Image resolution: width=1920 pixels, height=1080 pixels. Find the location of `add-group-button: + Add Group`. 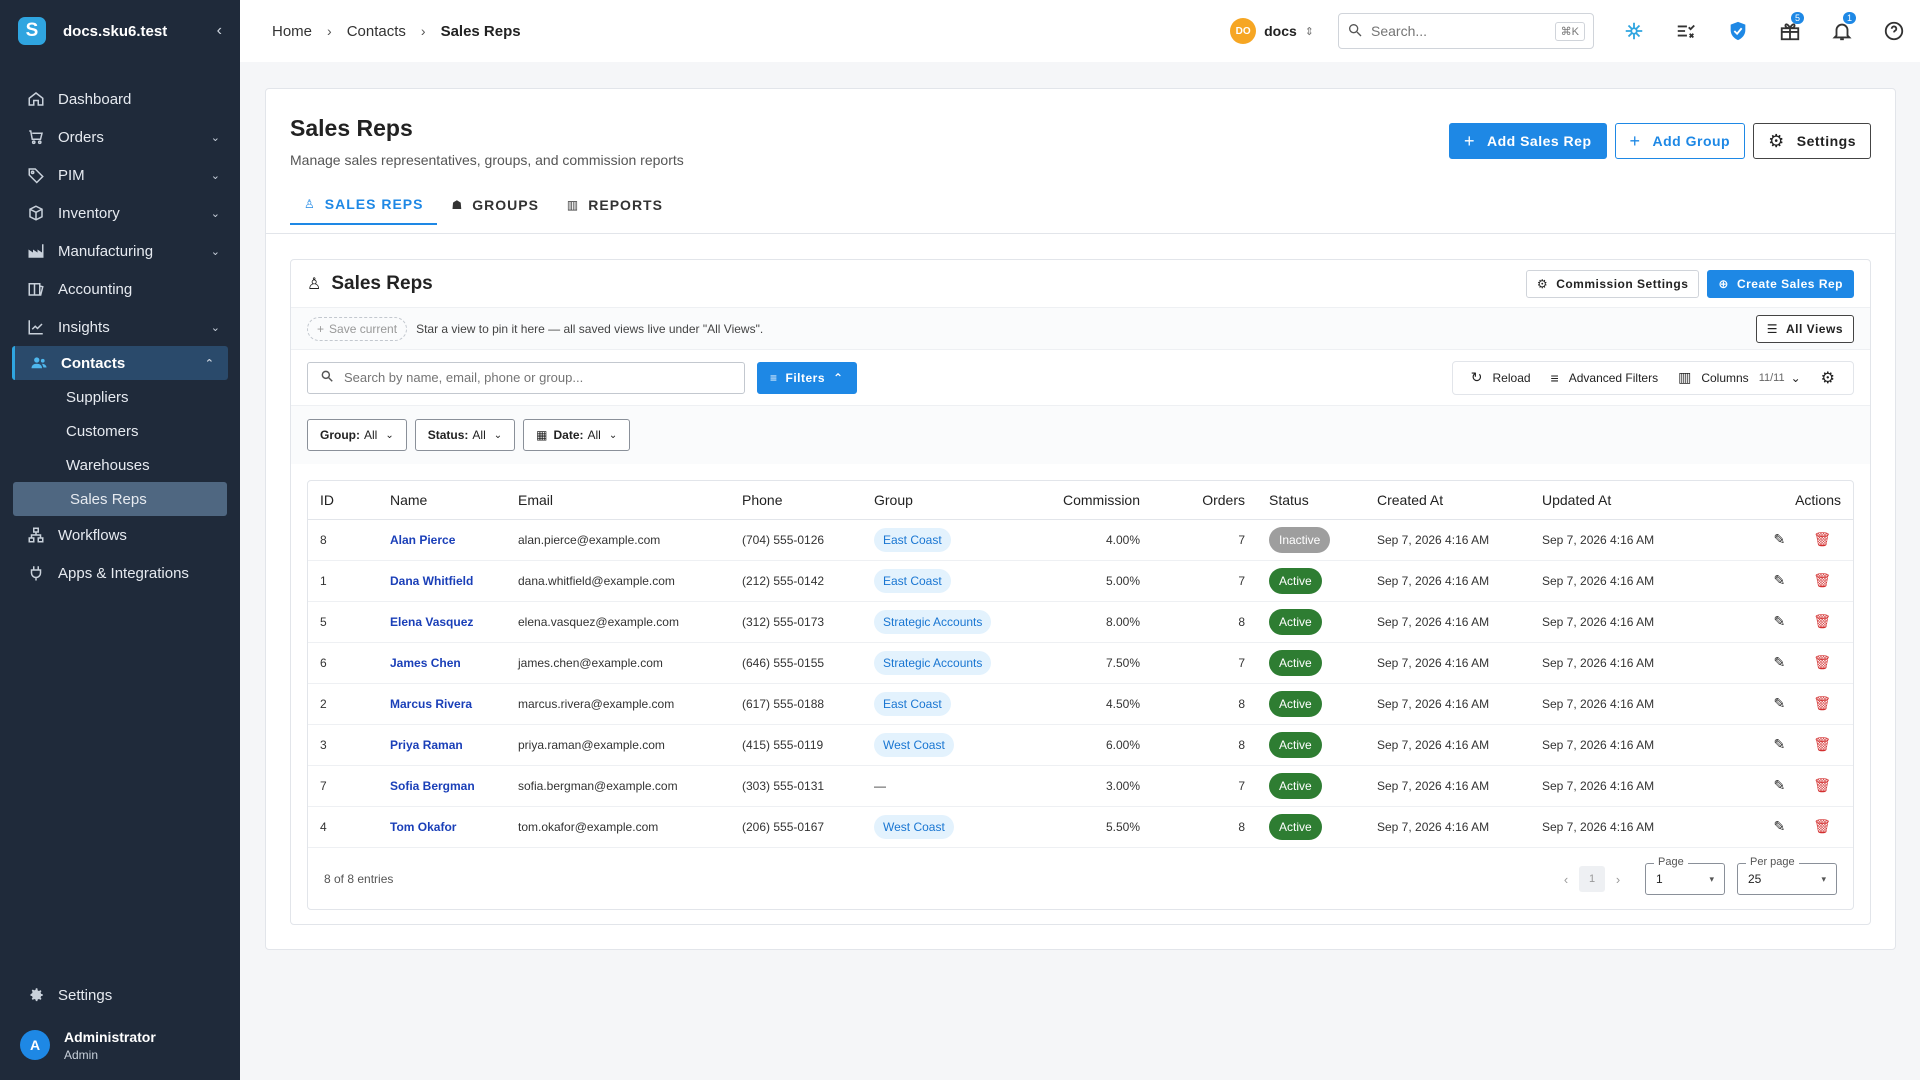

add-group-button: + Add Group is located at coordinates (1680, 141).